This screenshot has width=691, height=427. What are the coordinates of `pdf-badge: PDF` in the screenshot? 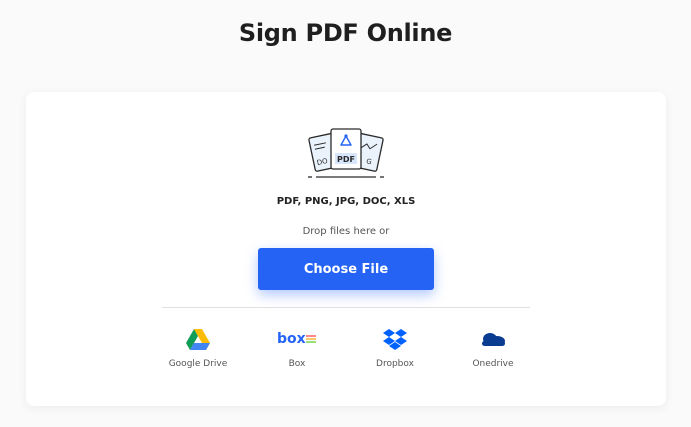 It's located at (346, 159).